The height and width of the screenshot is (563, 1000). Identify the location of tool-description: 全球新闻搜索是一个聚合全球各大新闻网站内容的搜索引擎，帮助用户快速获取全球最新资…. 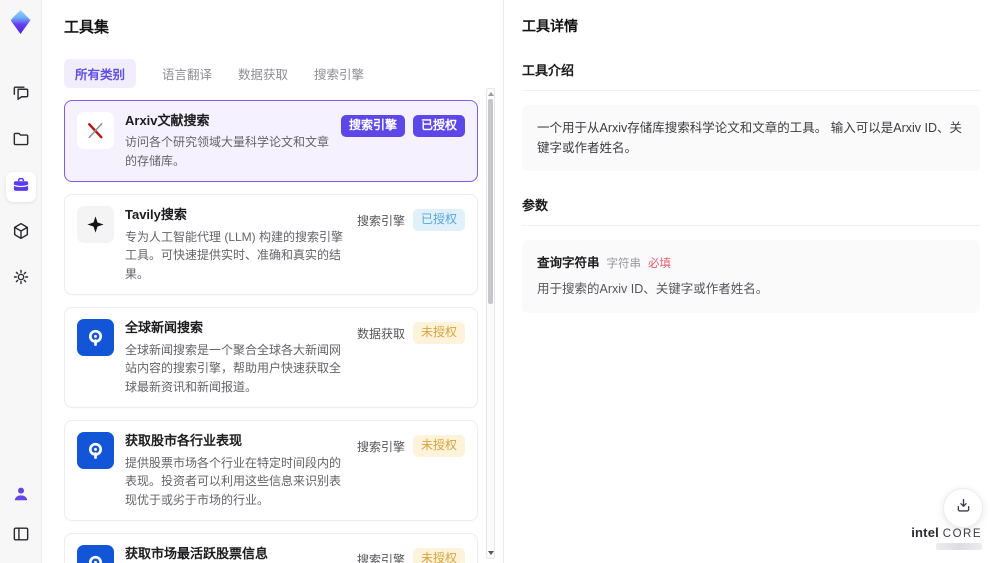
(233, 368).